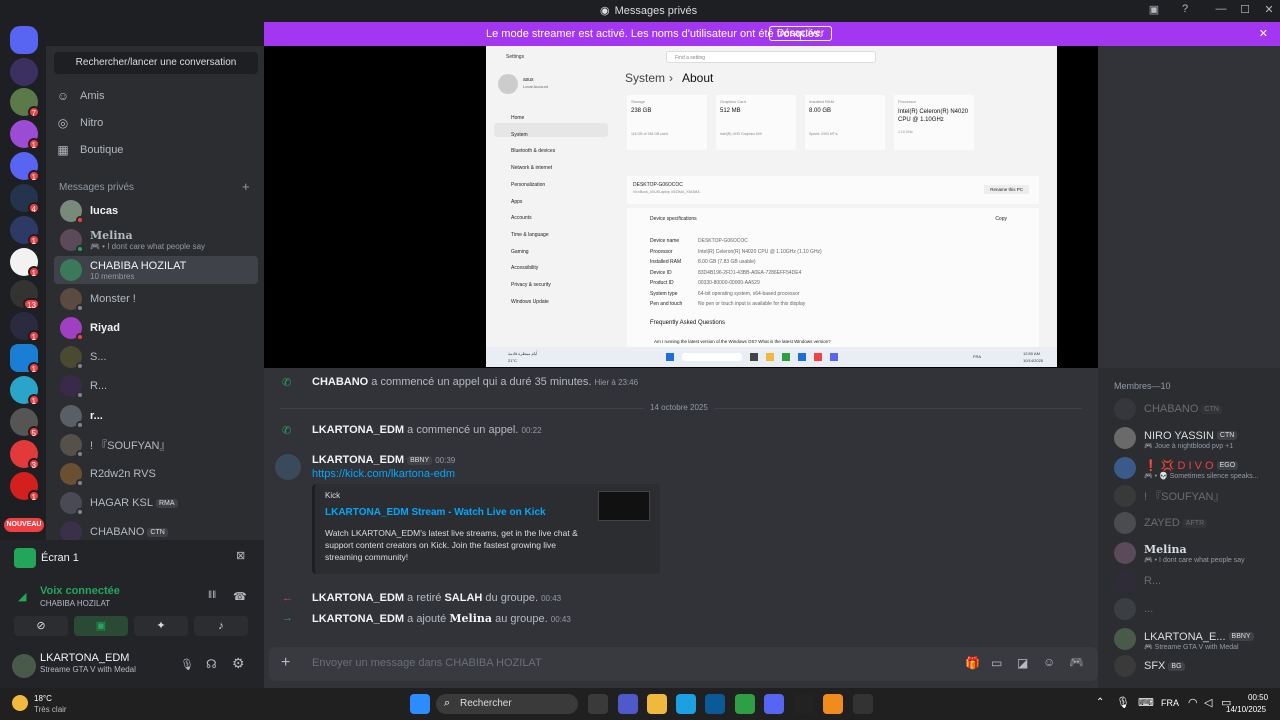 The width and height of the screenshot is (1280, 720). I want to click on embed-thumbnail, so click(624, 506).